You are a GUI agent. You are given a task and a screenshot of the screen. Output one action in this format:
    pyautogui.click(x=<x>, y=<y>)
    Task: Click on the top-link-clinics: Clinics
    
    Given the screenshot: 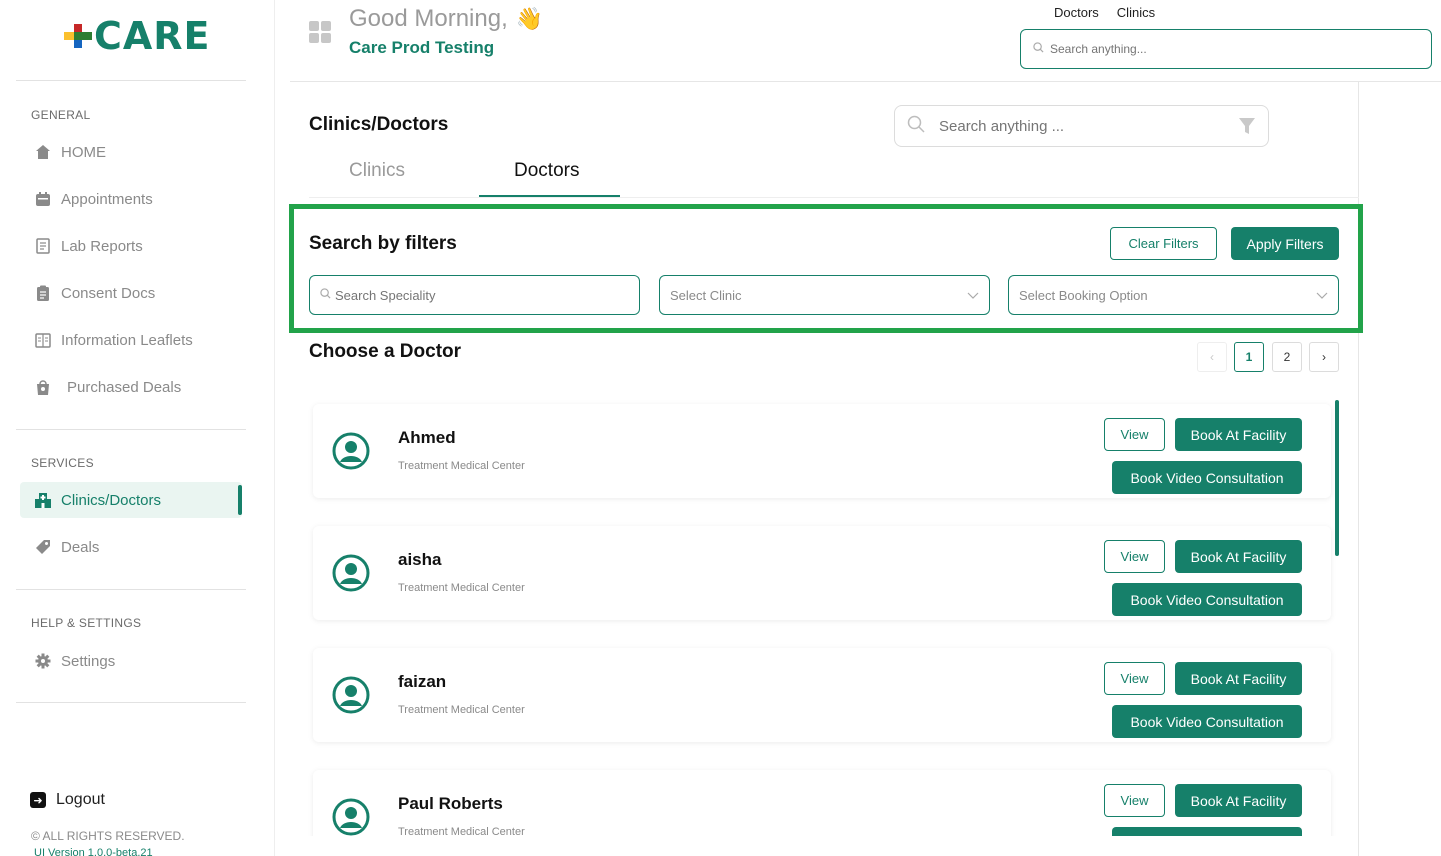 What is the action you would take?
    pyautogui.click(x=1136, y=12)
    